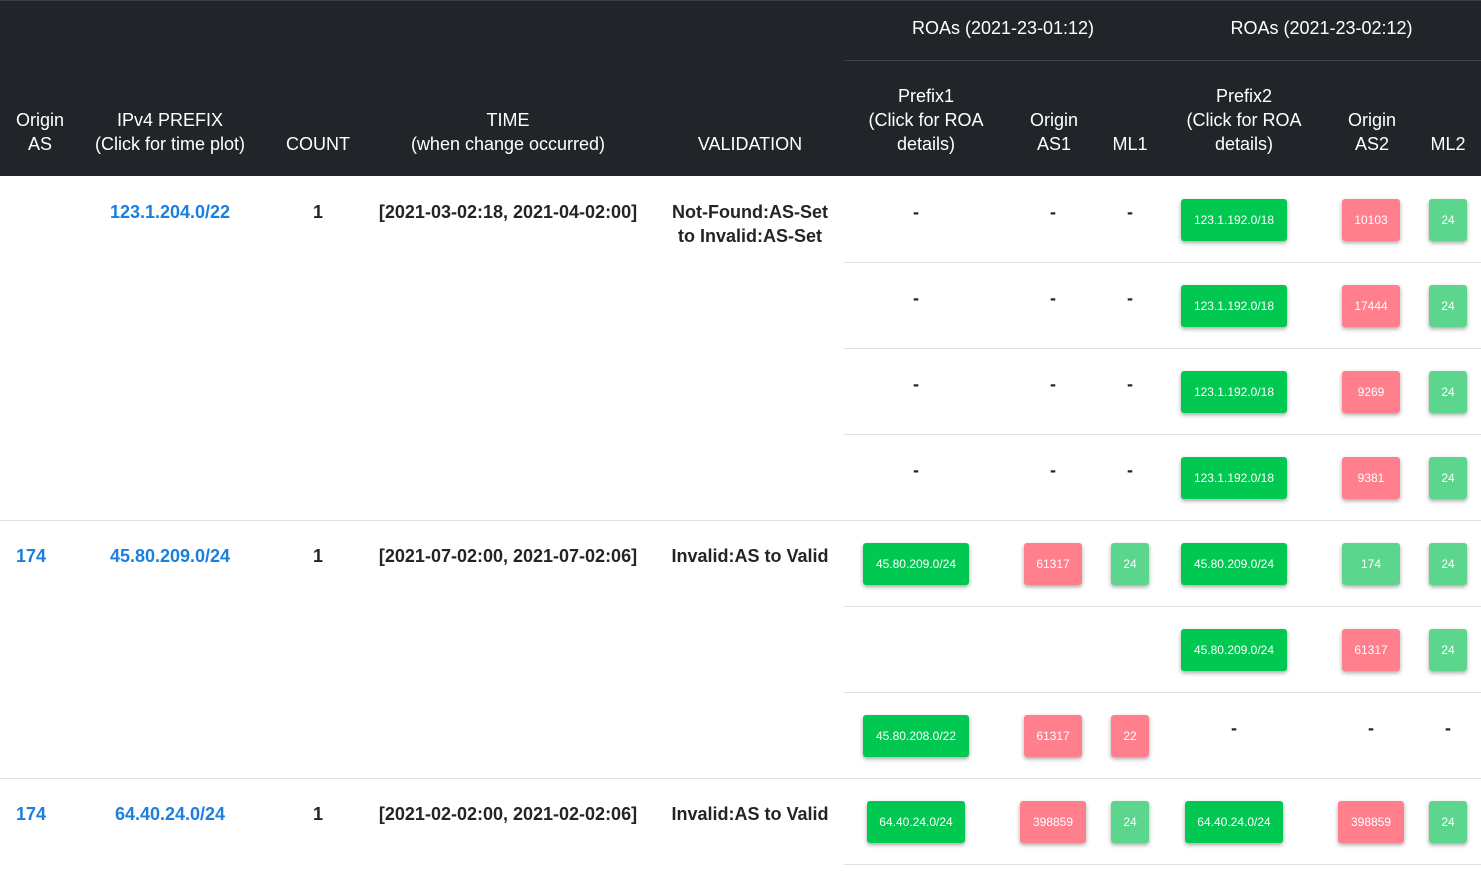 The width and height of the screenshot is (1481, 879). I want to click on ml2-empty: -, so click(1448, 728).